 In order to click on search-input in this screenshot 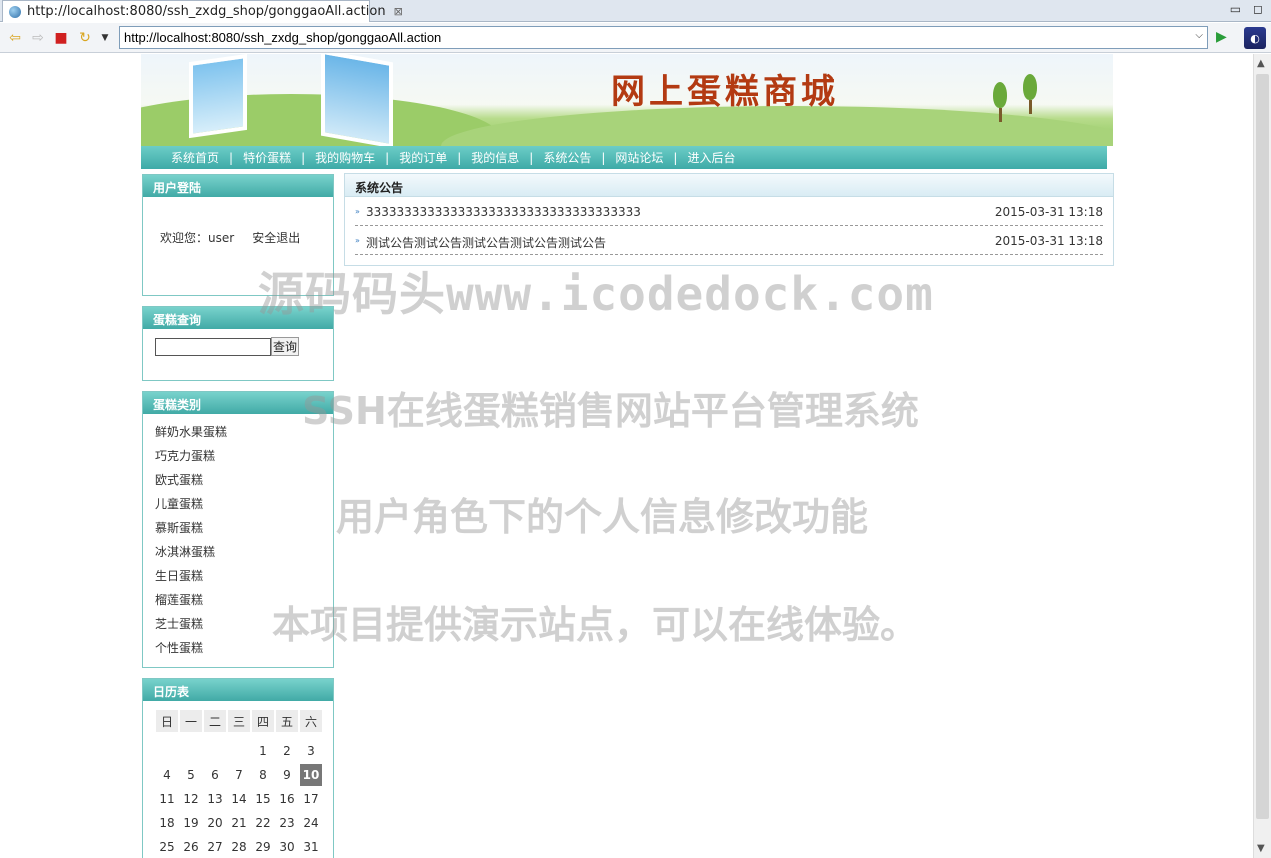, I will do `click(213, 346)`.